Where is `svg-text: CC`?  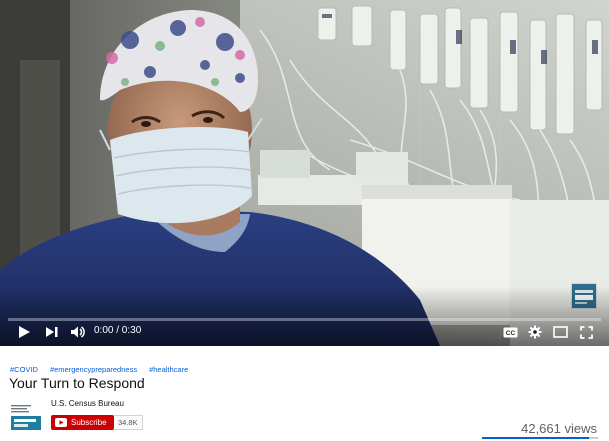
svg-text: CC is located at coordinates (510, 333).